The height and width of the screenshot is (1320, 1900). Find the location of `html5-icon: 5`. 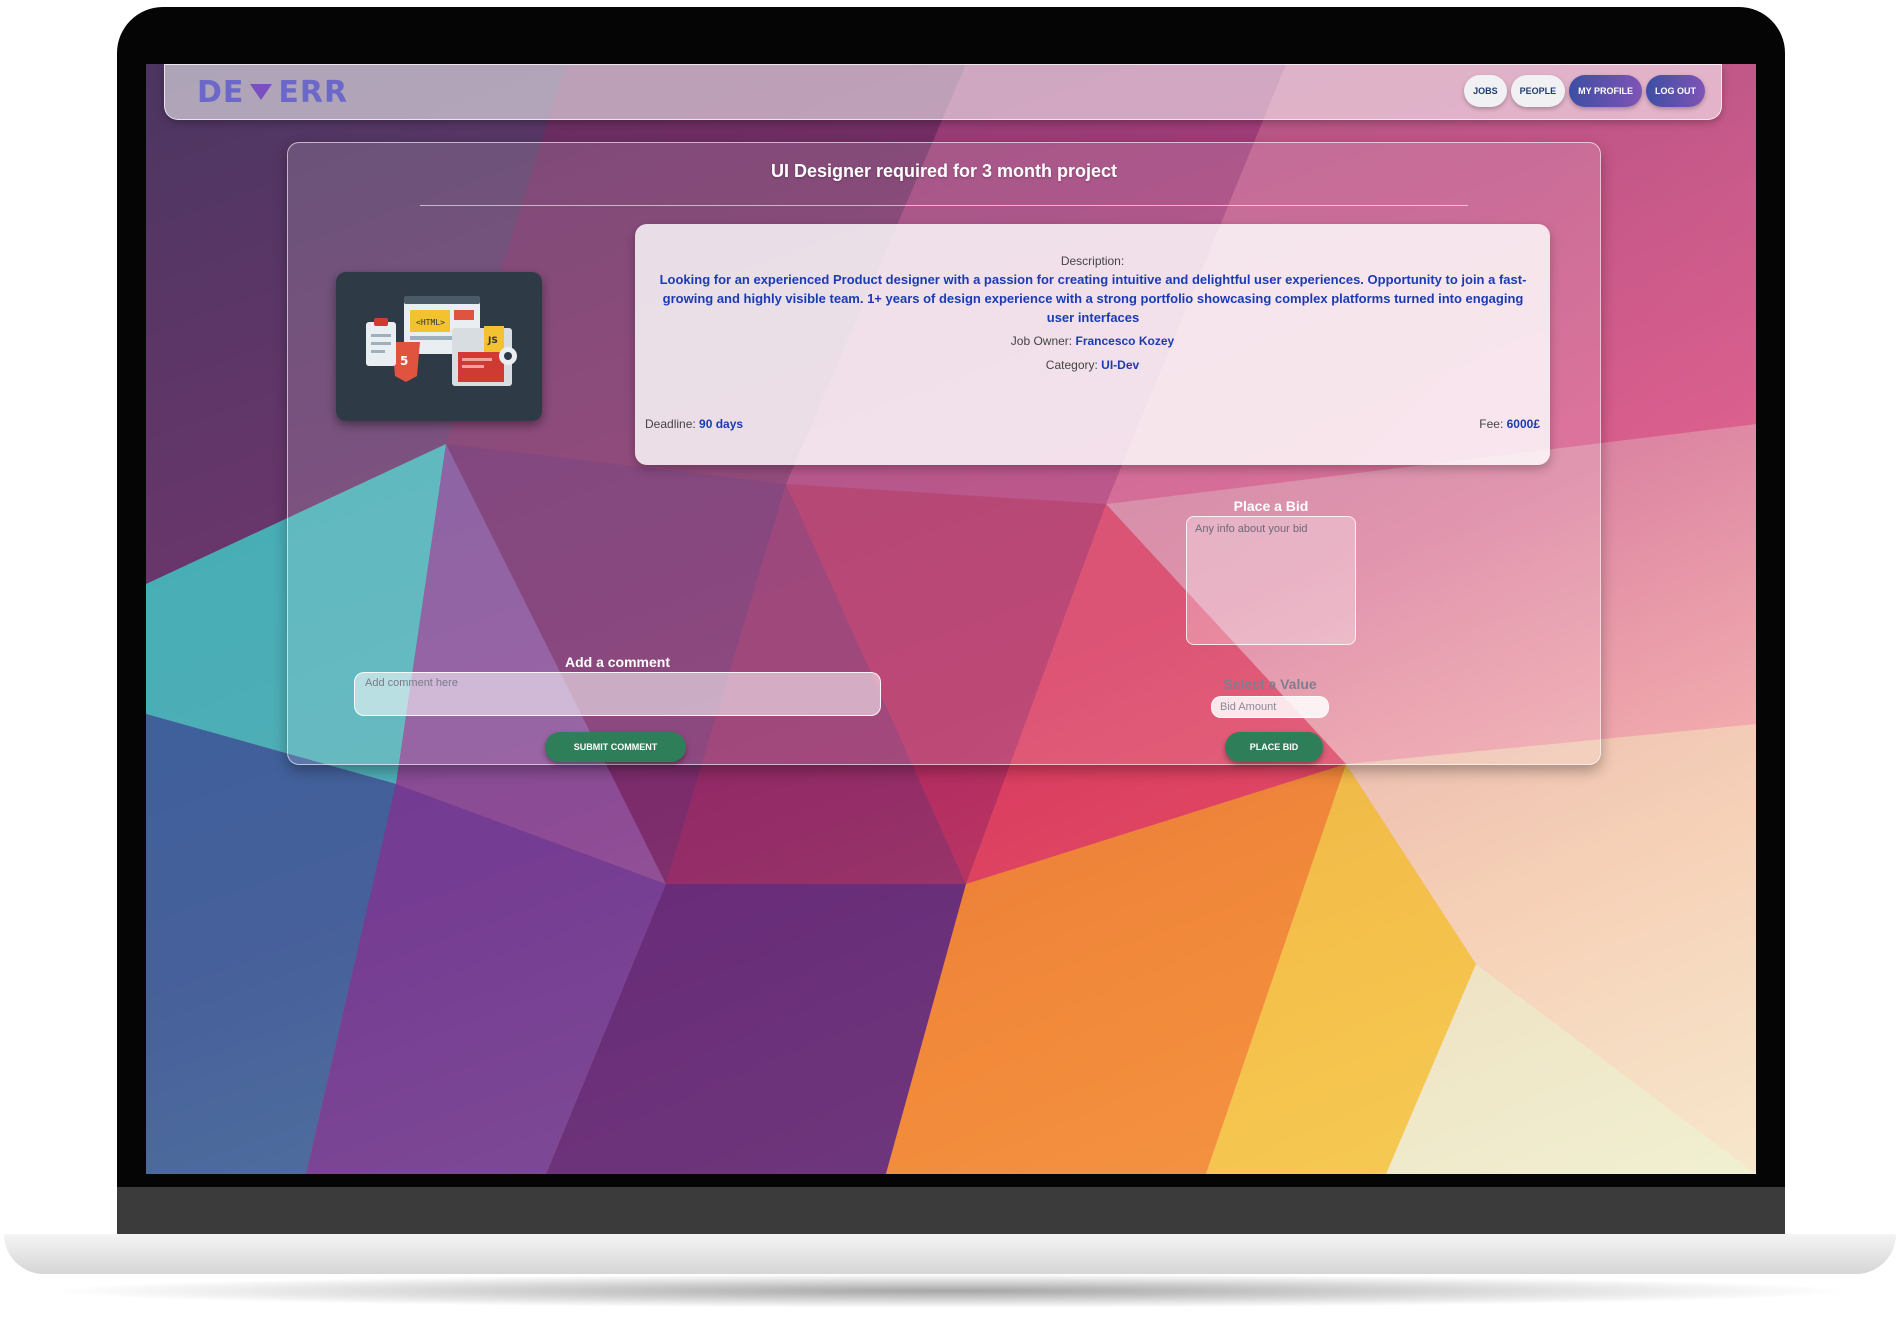

html5-icon: 5 is located at coordinates (406, 362).